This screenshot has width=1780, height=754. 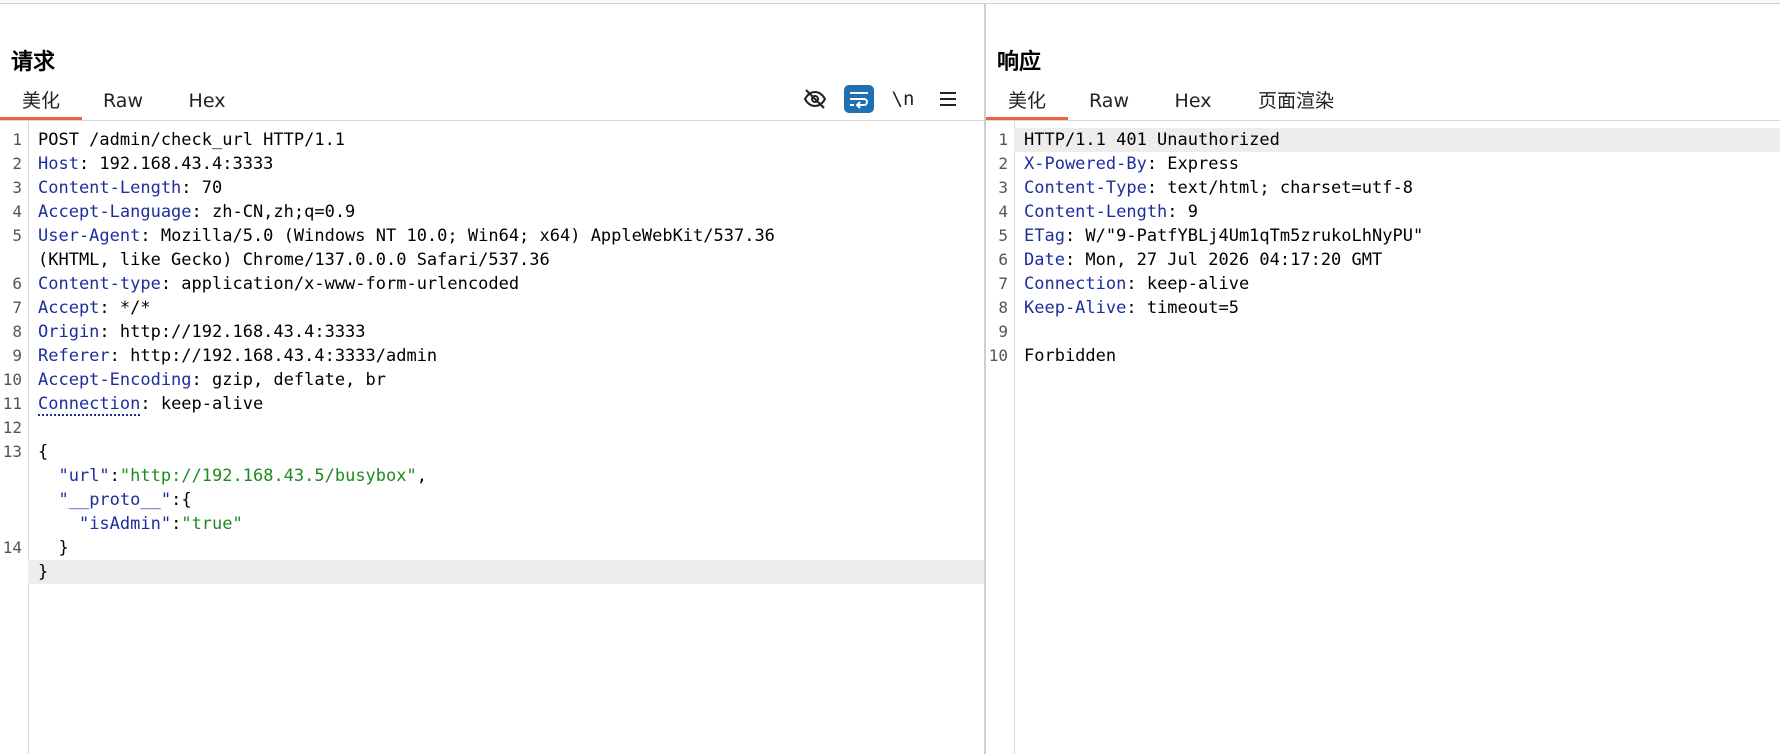 What do you see at coordinates (1389, 332) in the screenshot?
I see `code-line: 9` at bounding box center [1389, 332].